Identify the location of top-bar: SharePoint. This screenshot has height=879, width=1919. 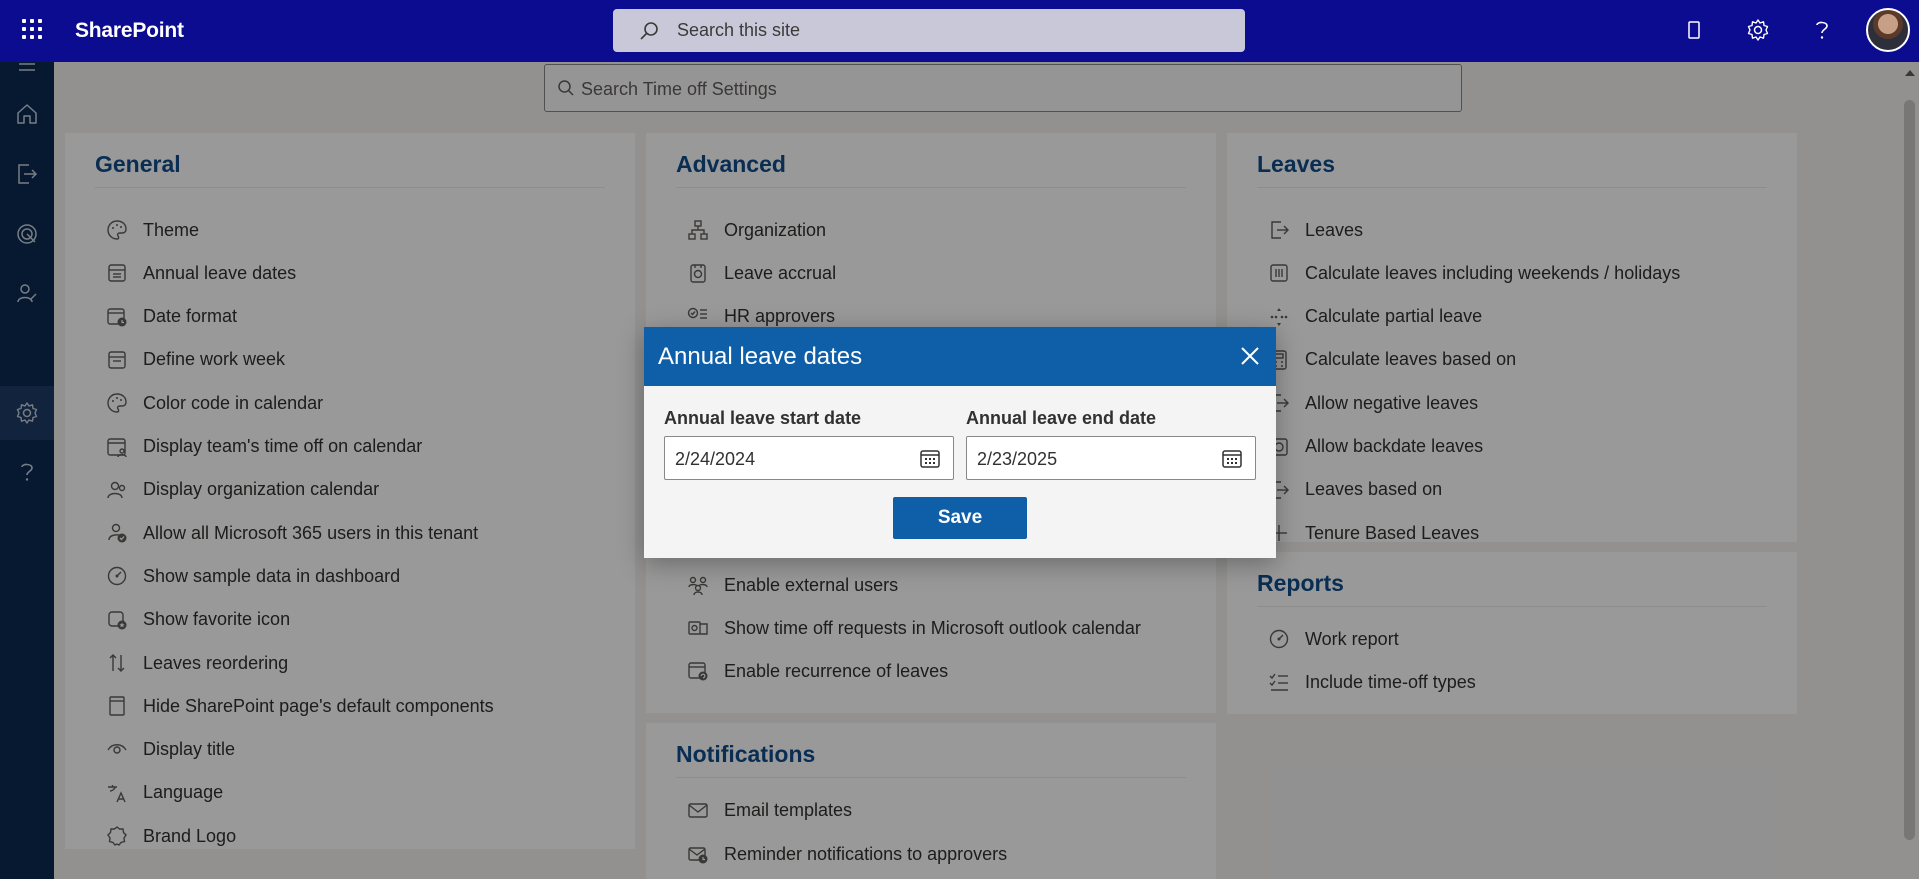
(959, 31).